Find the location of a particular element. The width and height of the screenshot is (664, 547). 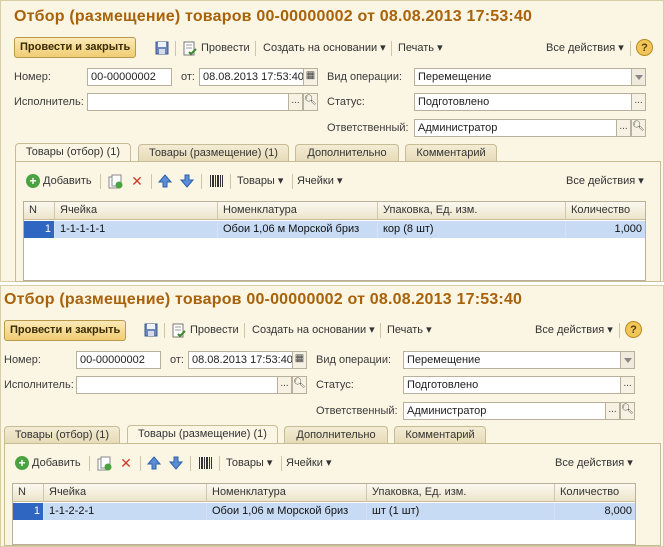

number-label: Номер: is located at coordinates (22, 360).